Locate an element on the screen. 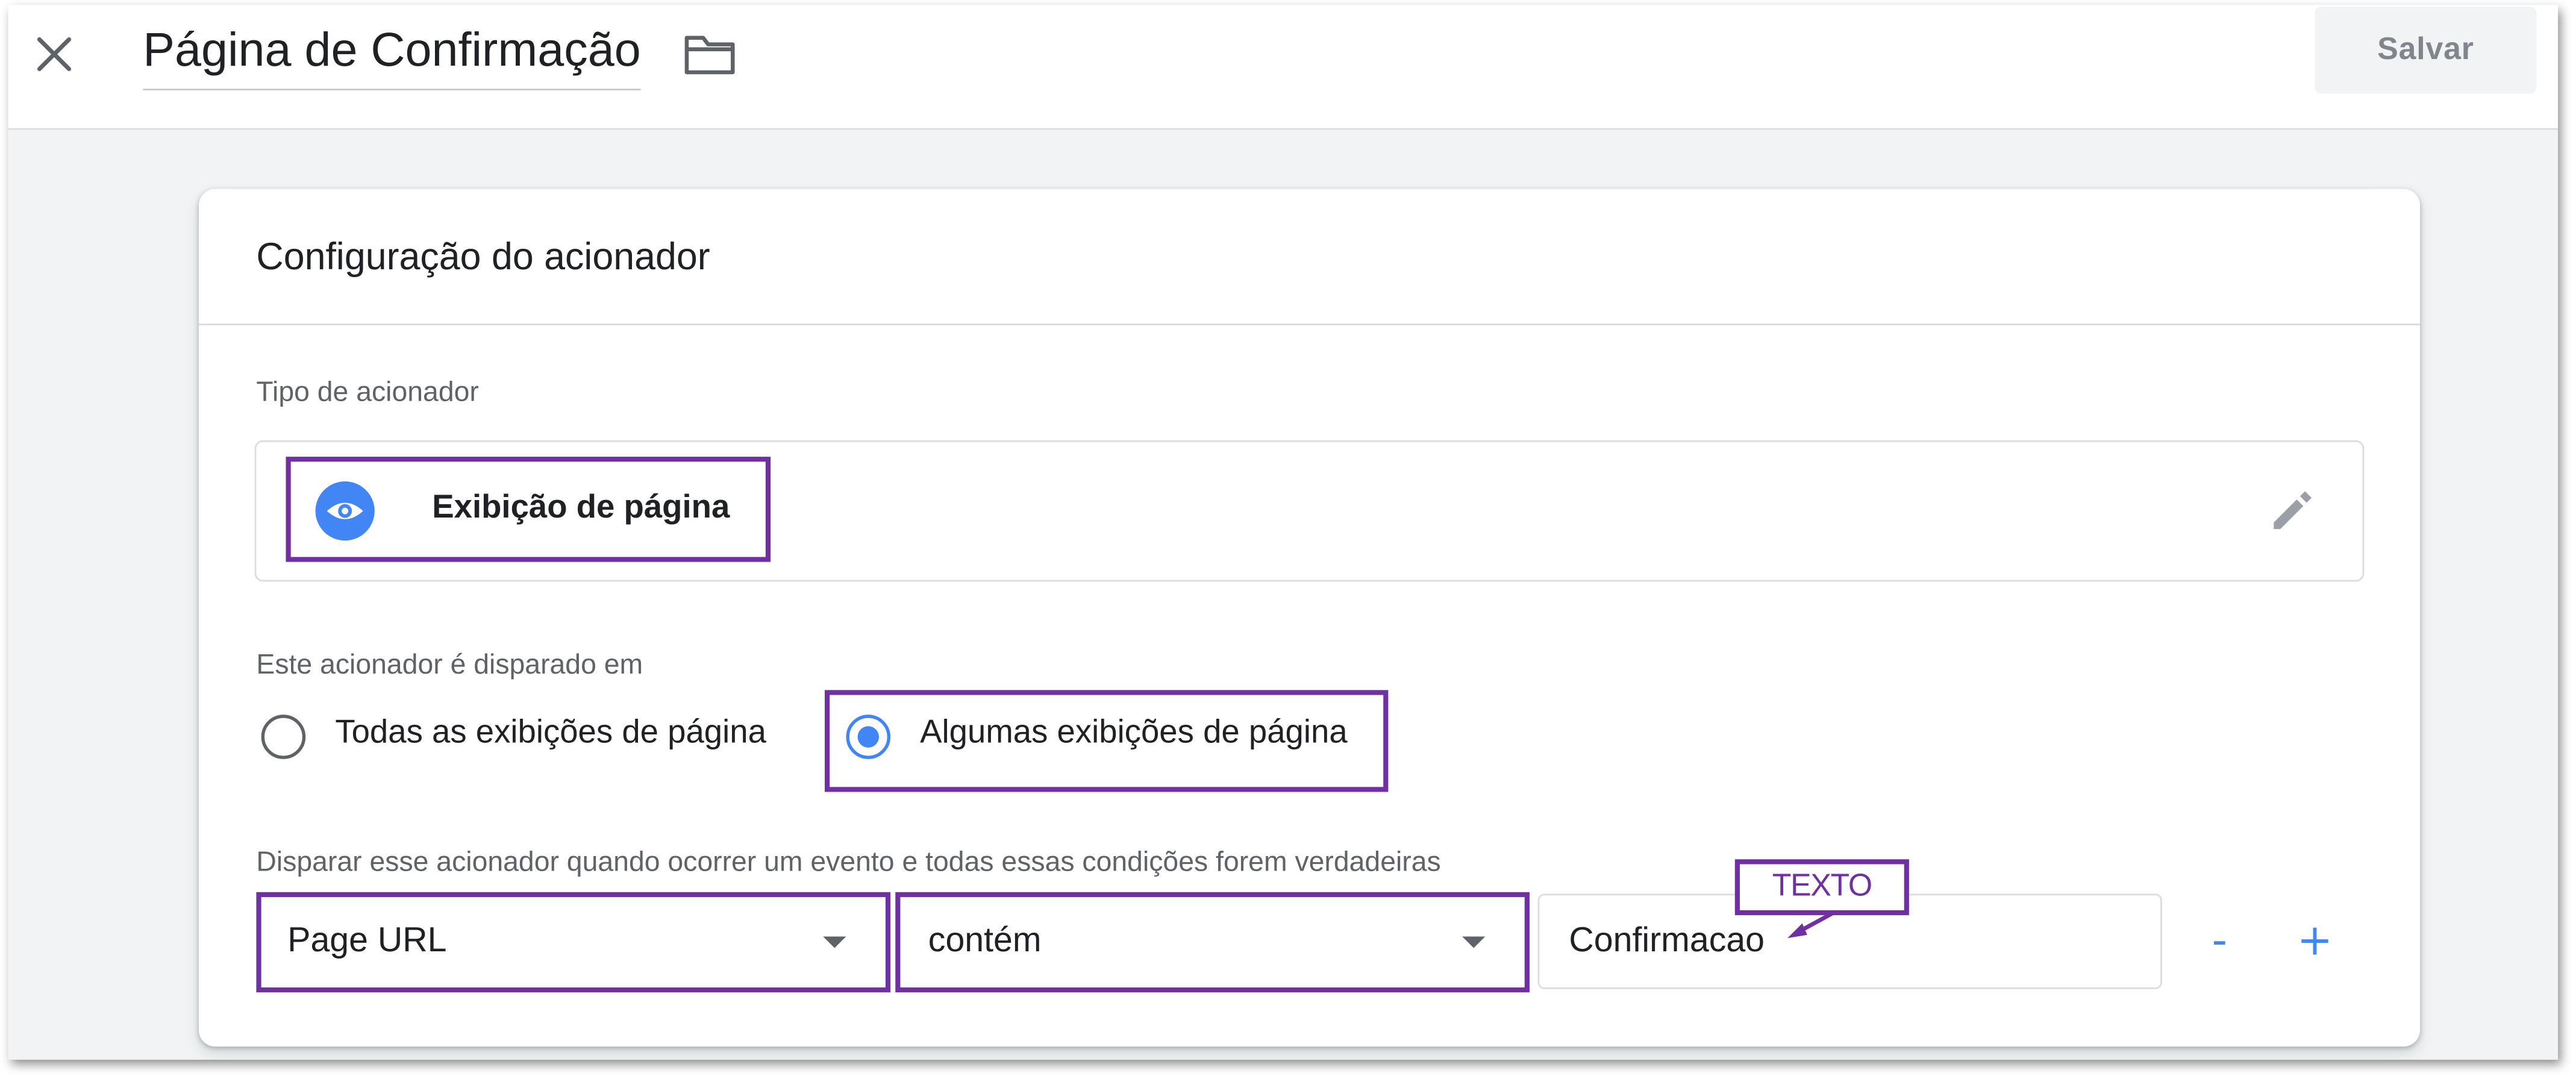 Image resolution: width=2576 pixels, height=1076 pixels. annotation-arrow-icon is located at coordinates (1812, 924).